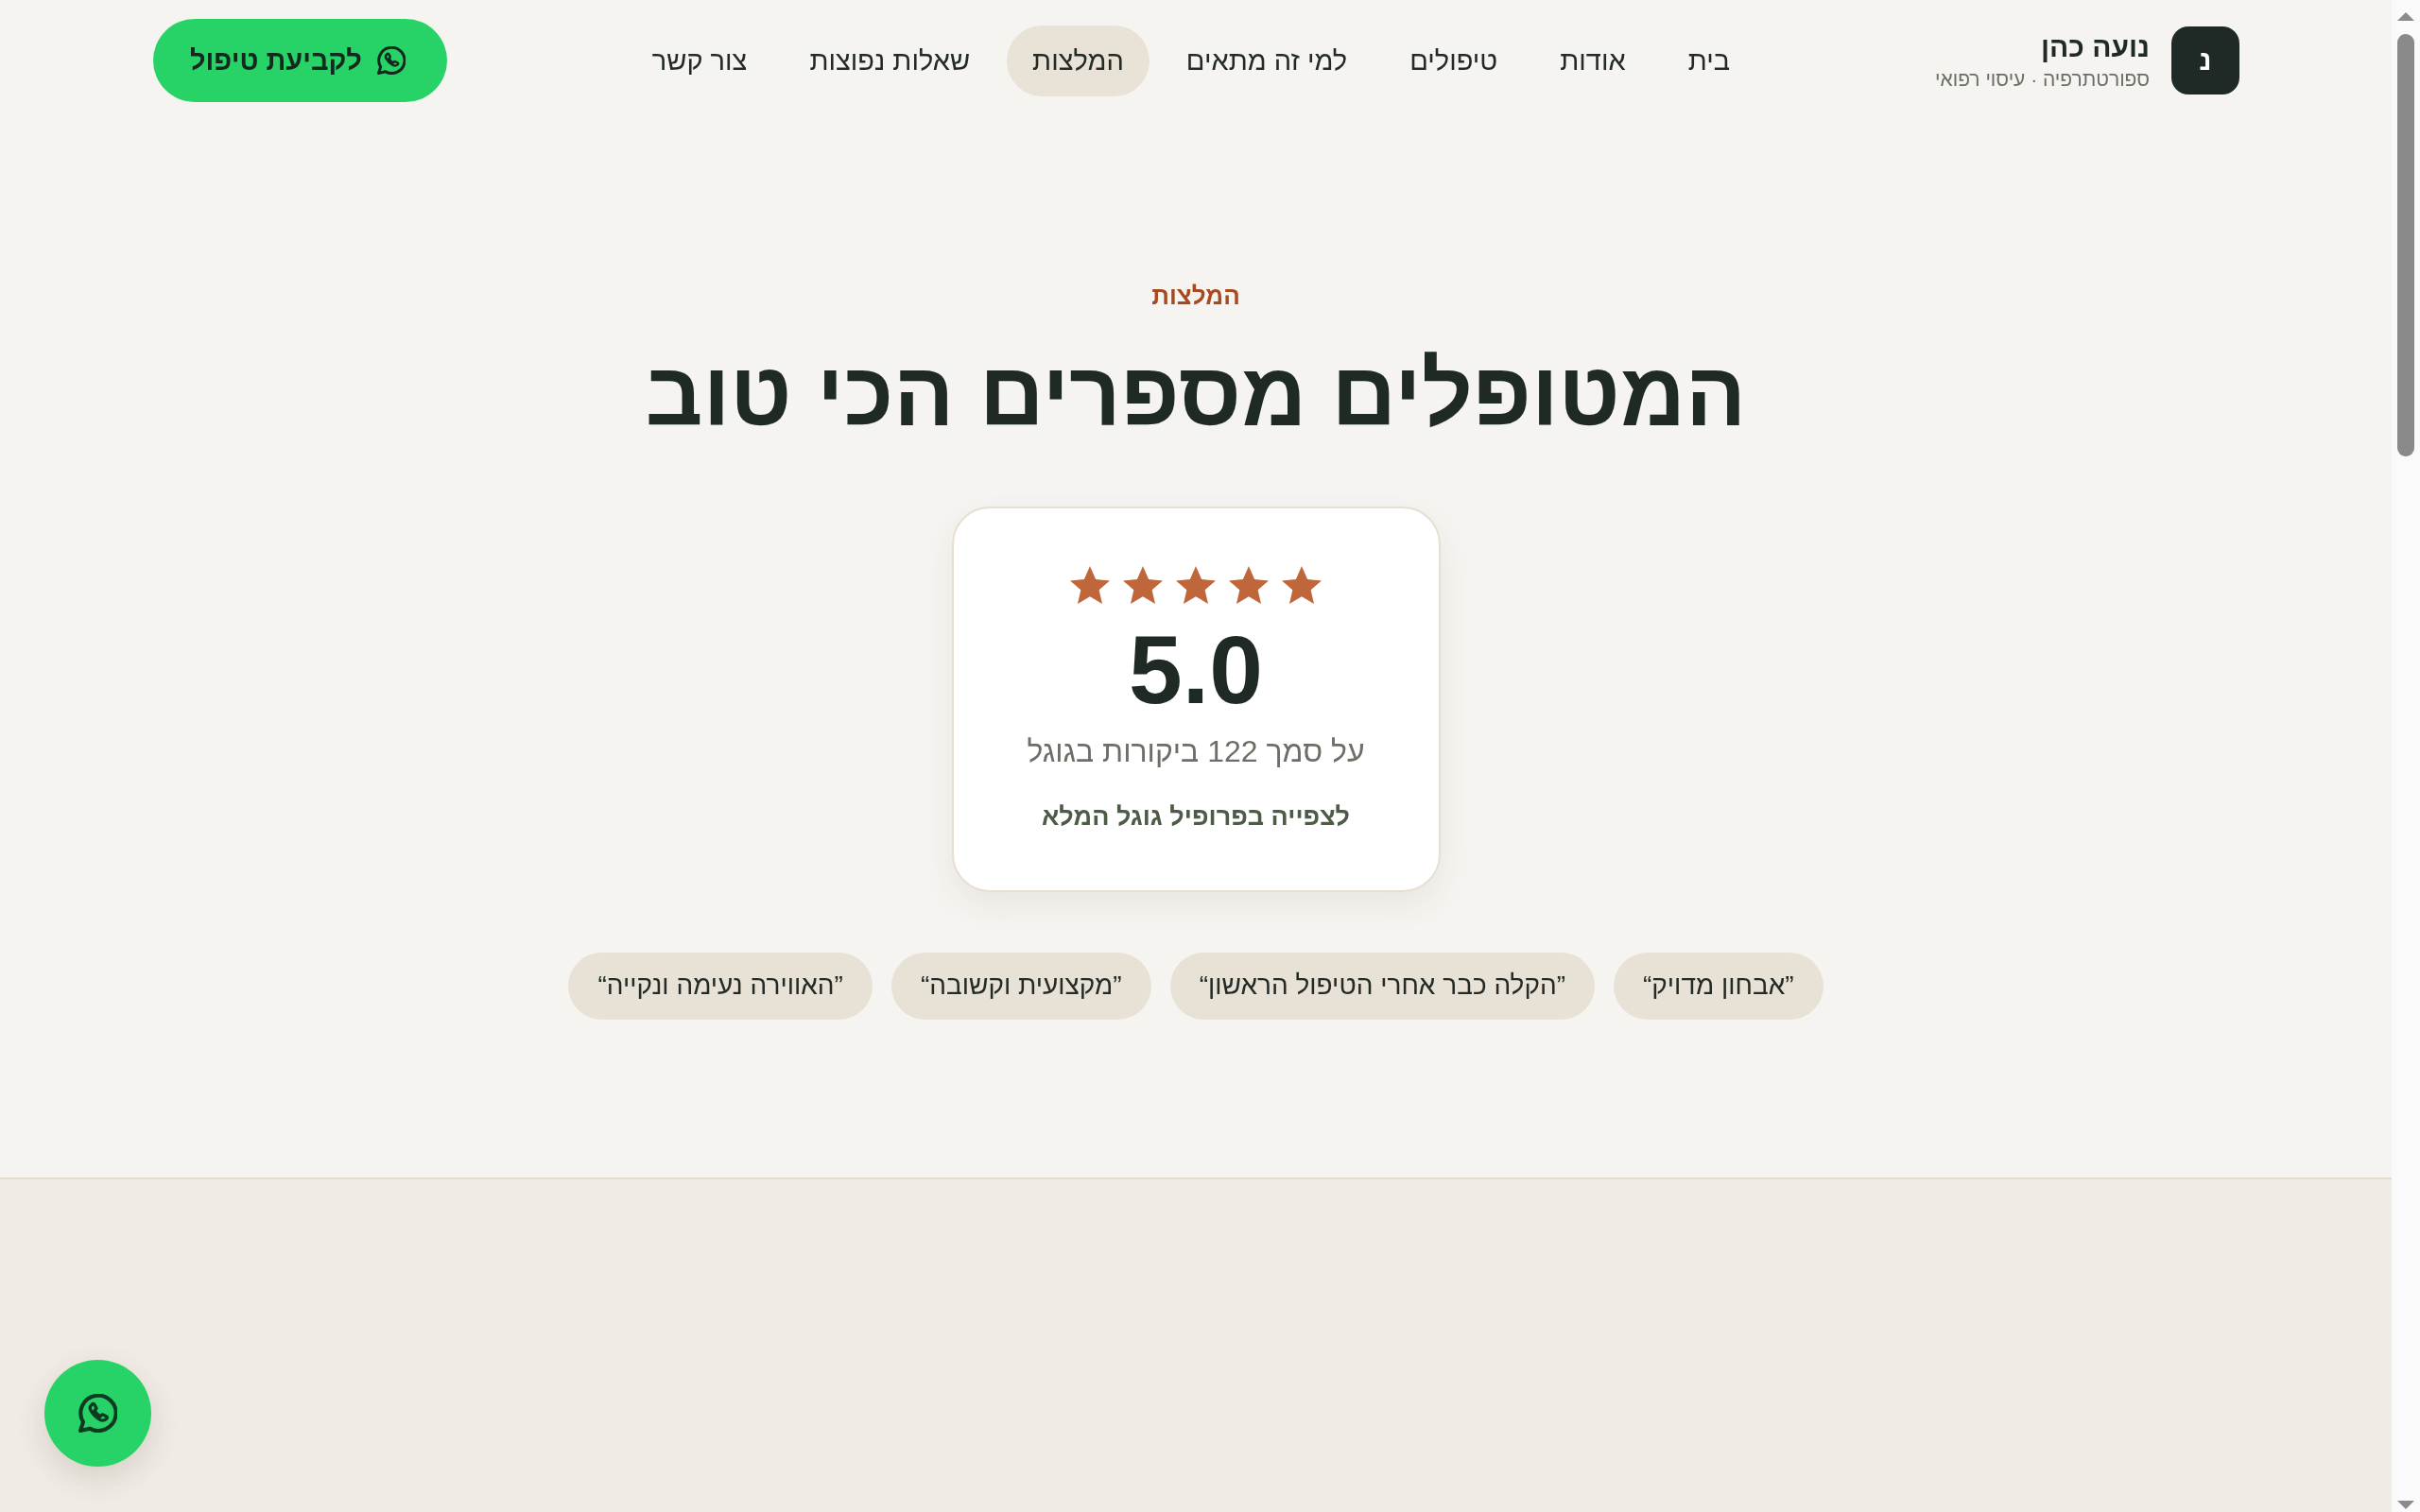 Image resolution: width=2420 pixels, height=1512 pixels. I want to click on google-profile-link: לצפייה בפרופיל גוגל המלא, so click(1196, 816).